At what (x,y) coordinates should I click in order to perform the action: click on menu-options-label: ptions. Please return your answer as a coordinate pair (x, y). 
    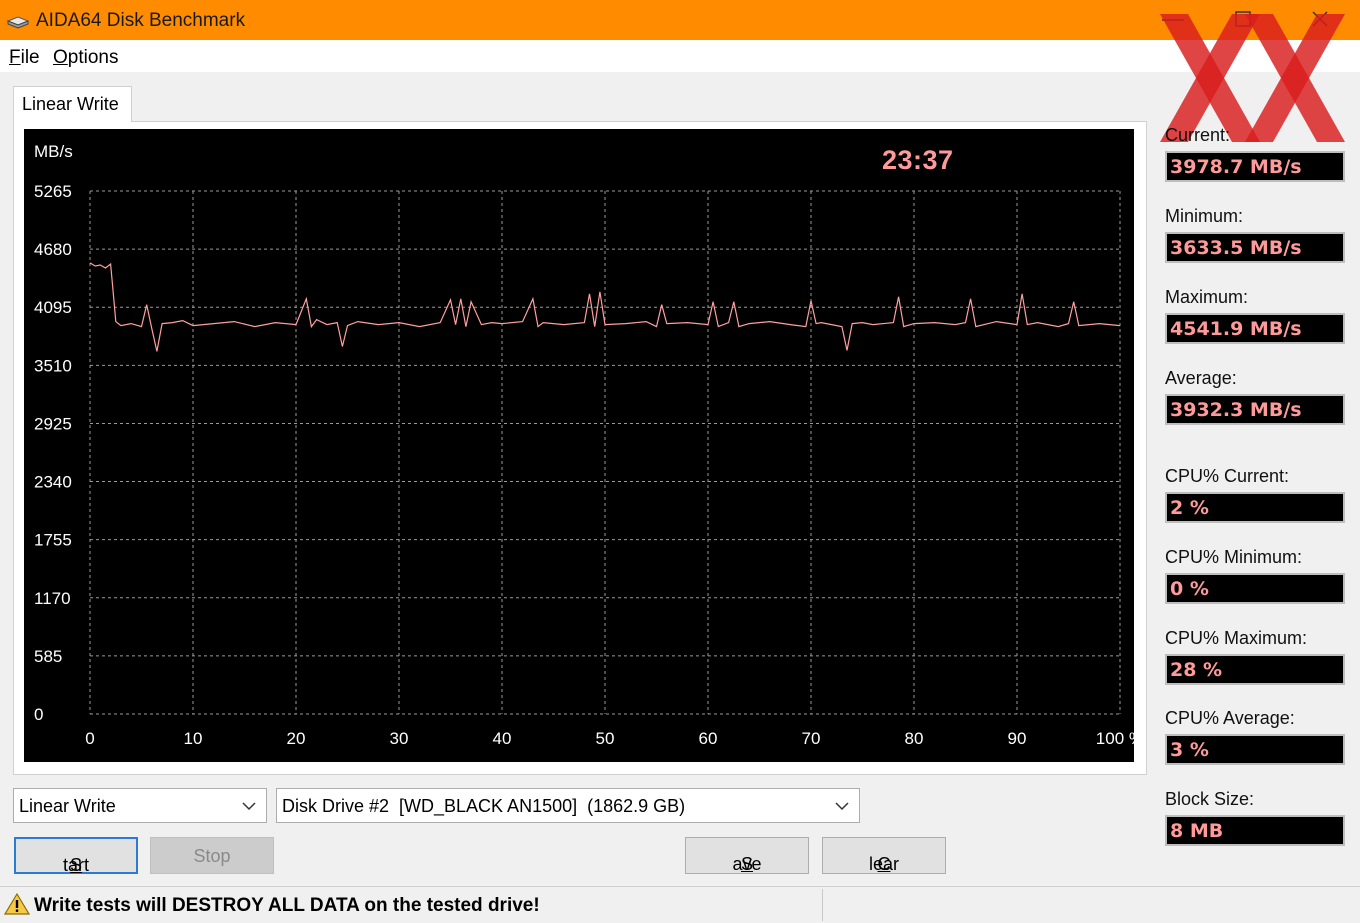
    Looking at the image, I should click on (93, 57).